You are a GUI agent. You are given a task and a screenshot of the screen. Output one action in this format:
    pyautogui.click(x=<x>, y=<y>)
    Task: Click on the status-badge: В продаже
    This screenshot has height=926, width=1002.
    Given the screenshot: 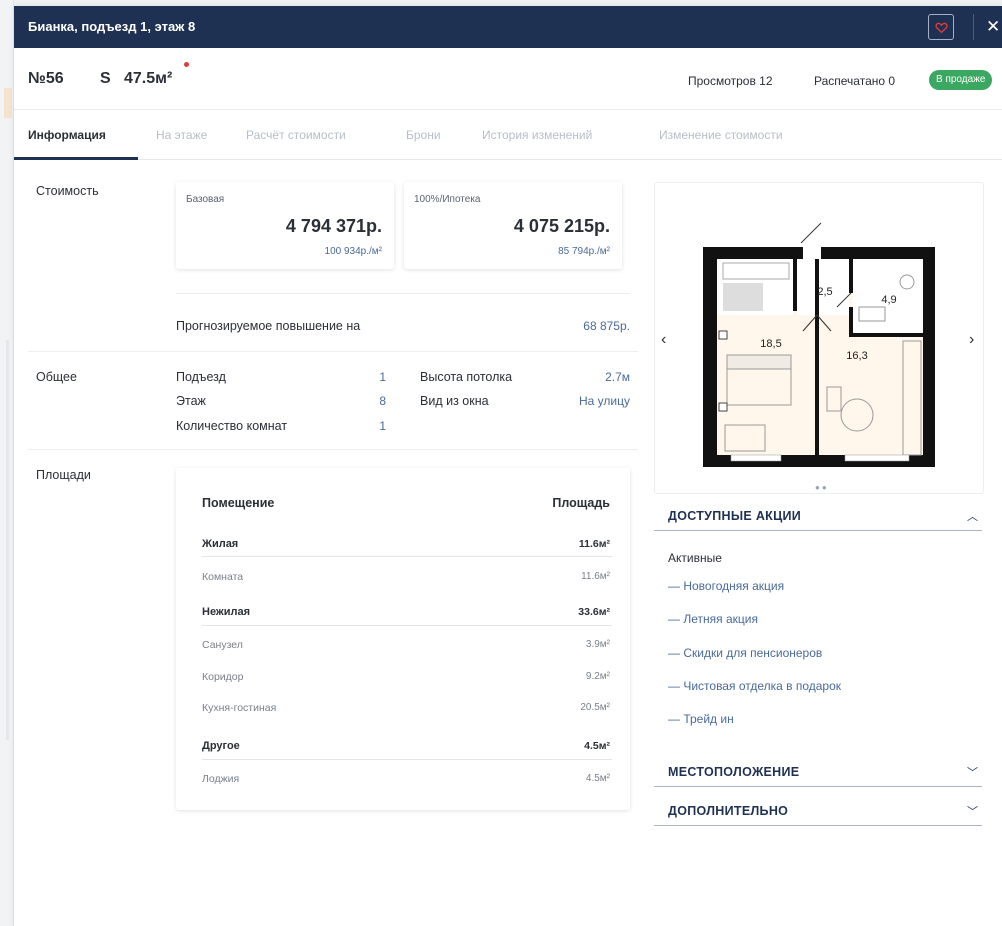 What is the action you would take?
    pyautogui.click(x=961, y=80)
    